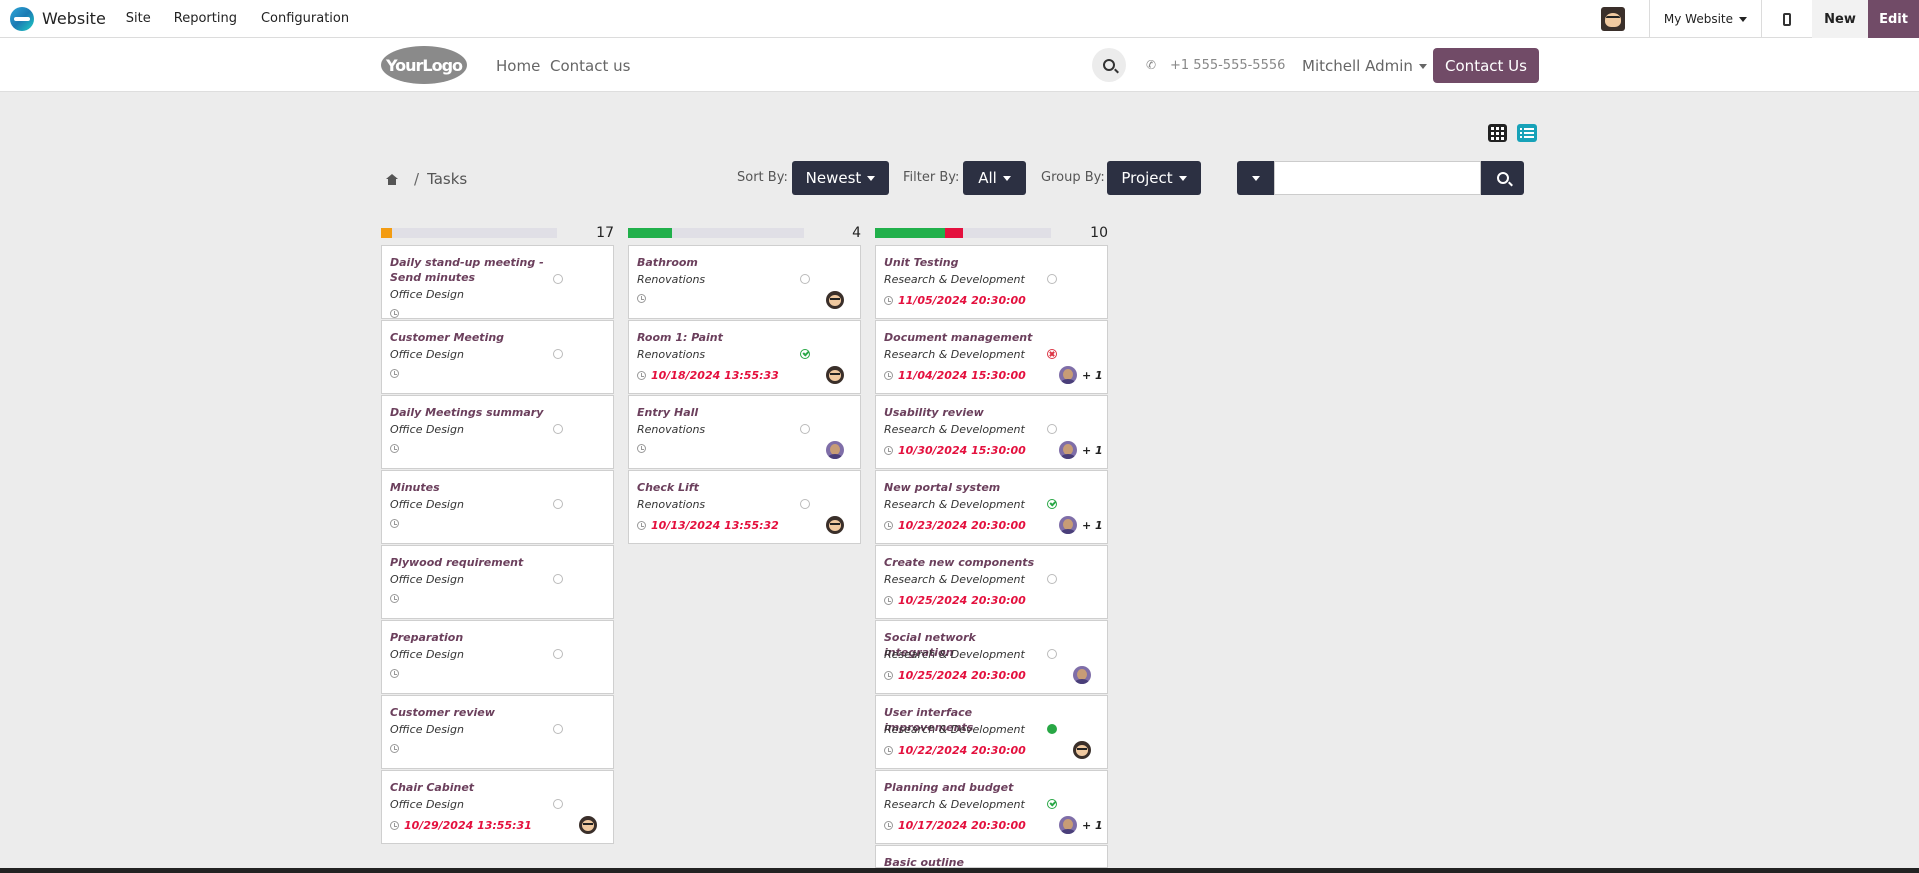 This screenshot has height=873, width=1919. Describe the element at coordinates (1109, 65) in the screenshot. I see `header-search-button` at that location.